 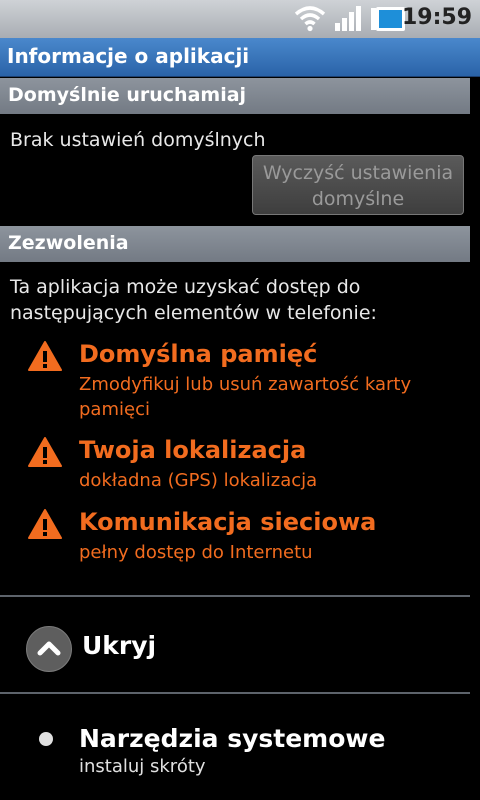 What do you see at coordinates (240, 19) in the screenshot?
I see `status-bar: 19:59` at bounding box center [240, 19].